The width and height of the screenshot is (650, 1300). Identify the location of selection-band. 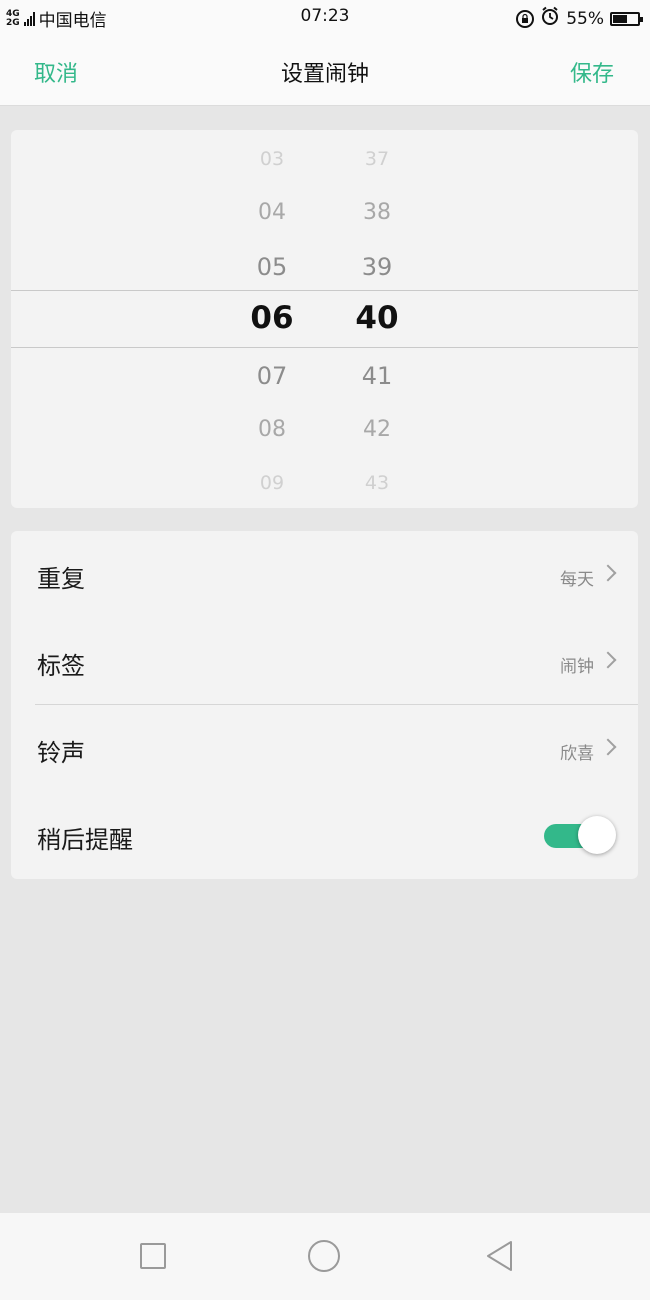
(324, 319).